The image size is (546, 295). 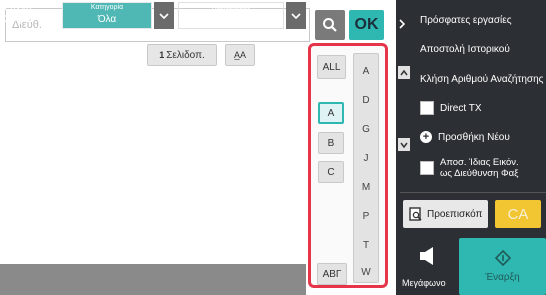 I want to click on menu-add-new-label: Προσθήκη Νέου, so click(x=474, y=137).